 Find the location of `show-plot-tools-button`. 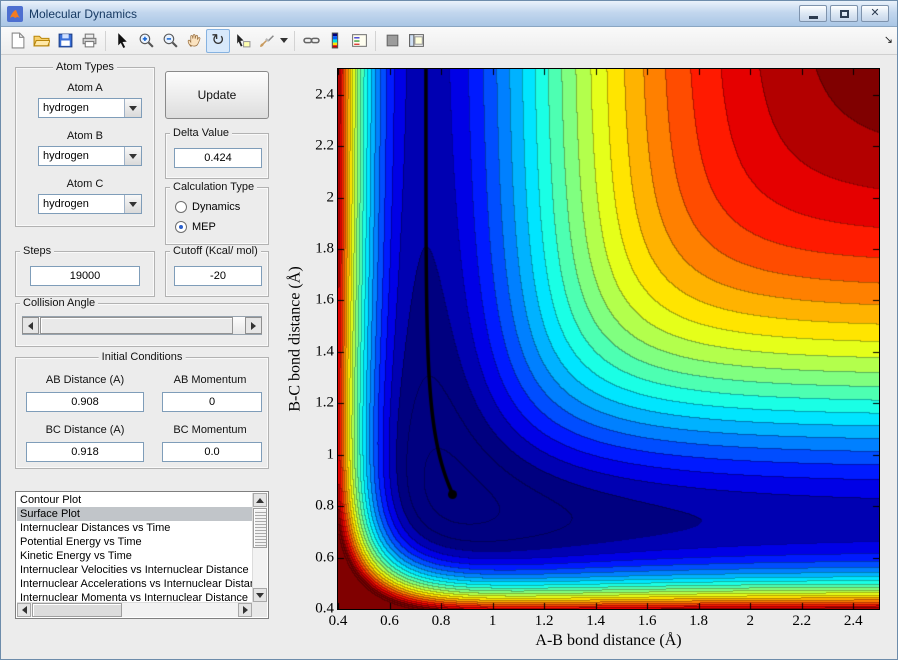

show-plot-tools-button is located at coordinates (416, 41).